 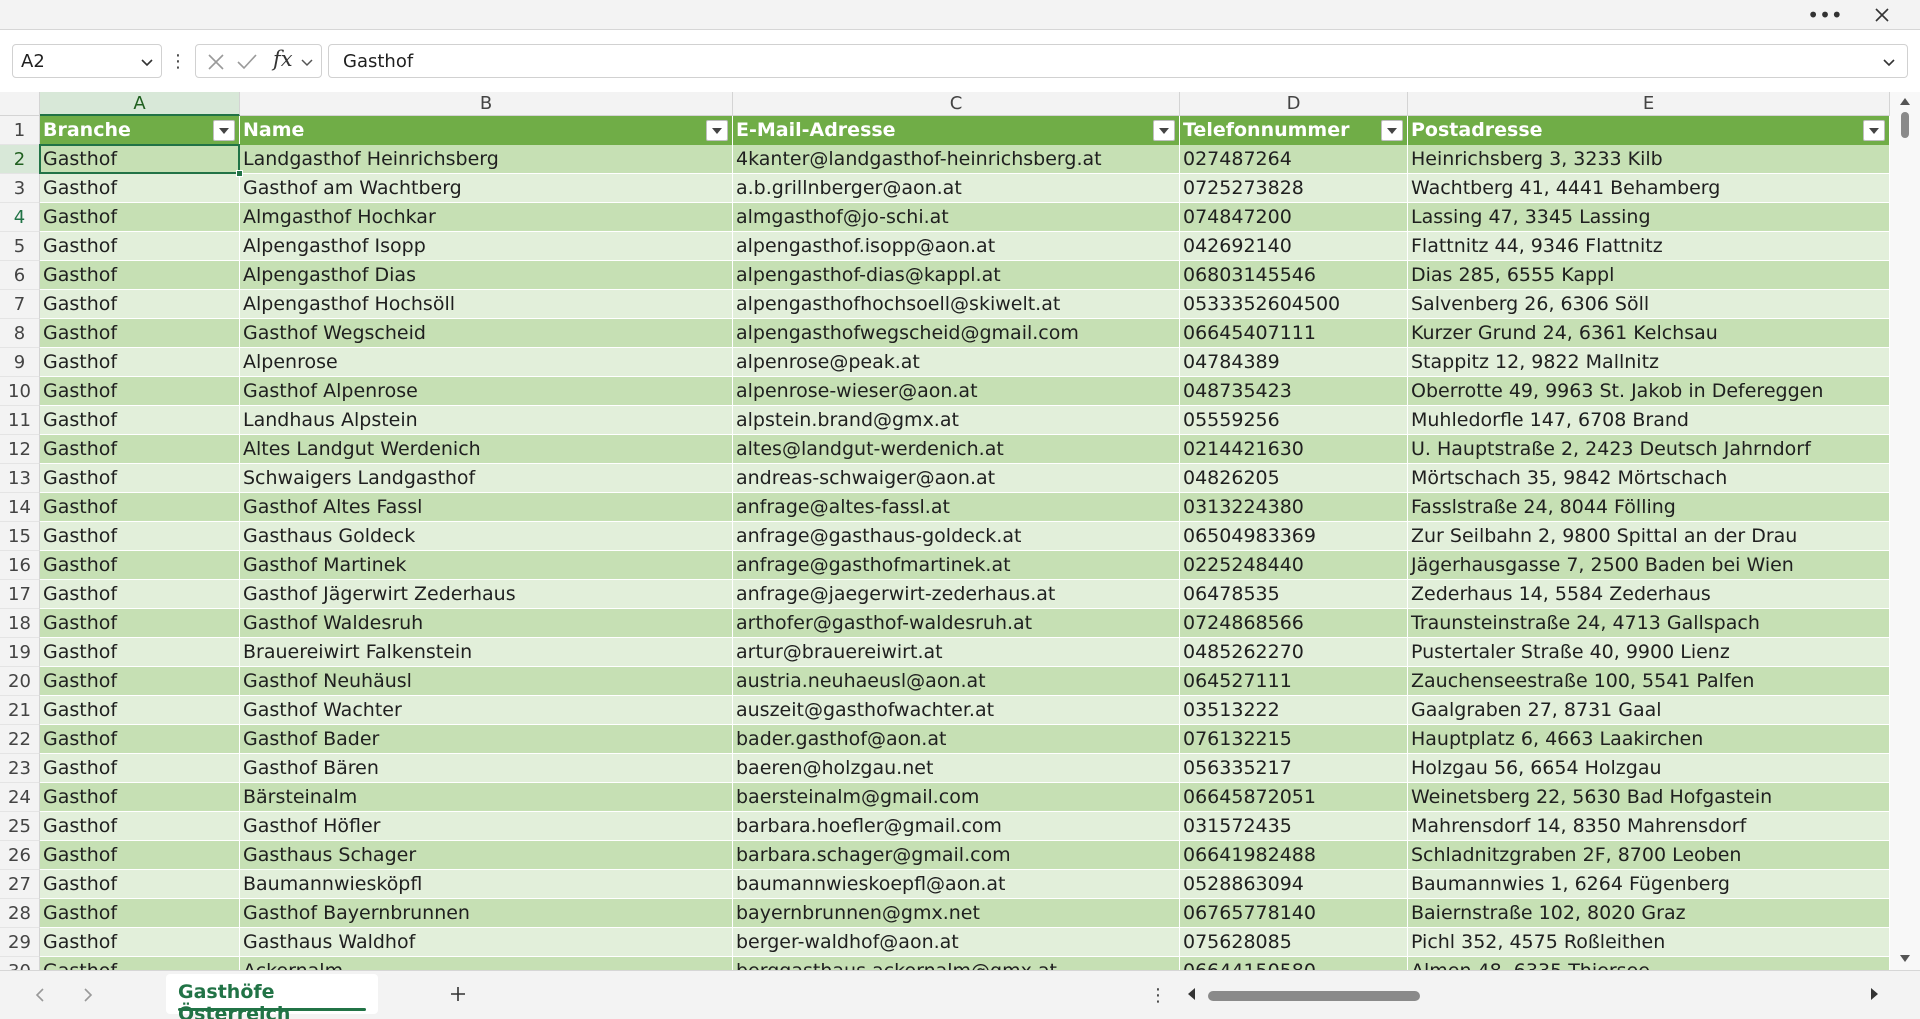 I want to click on row-header-23: 23, so click(x=20, y=768).